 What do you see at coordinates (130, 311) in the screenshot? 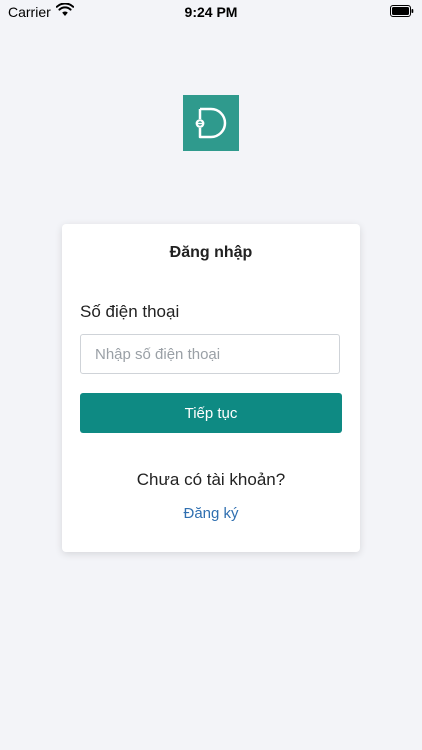
I see `phone-label: Số điện thoại` at bounding box center [130, 311].